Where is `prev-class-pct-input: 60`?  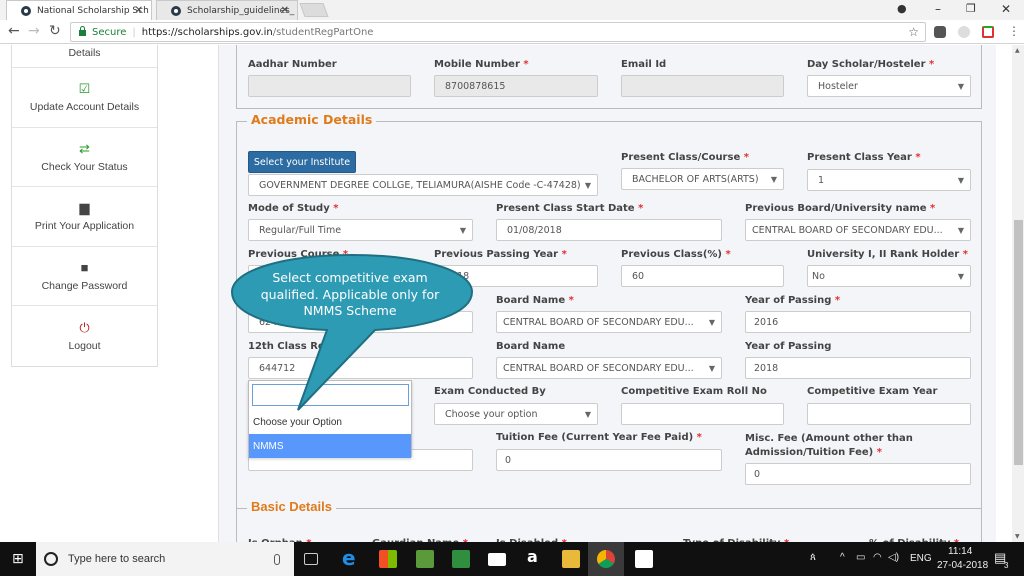
prev-class-pct-input: 60 is located at coordinates (702, 276).